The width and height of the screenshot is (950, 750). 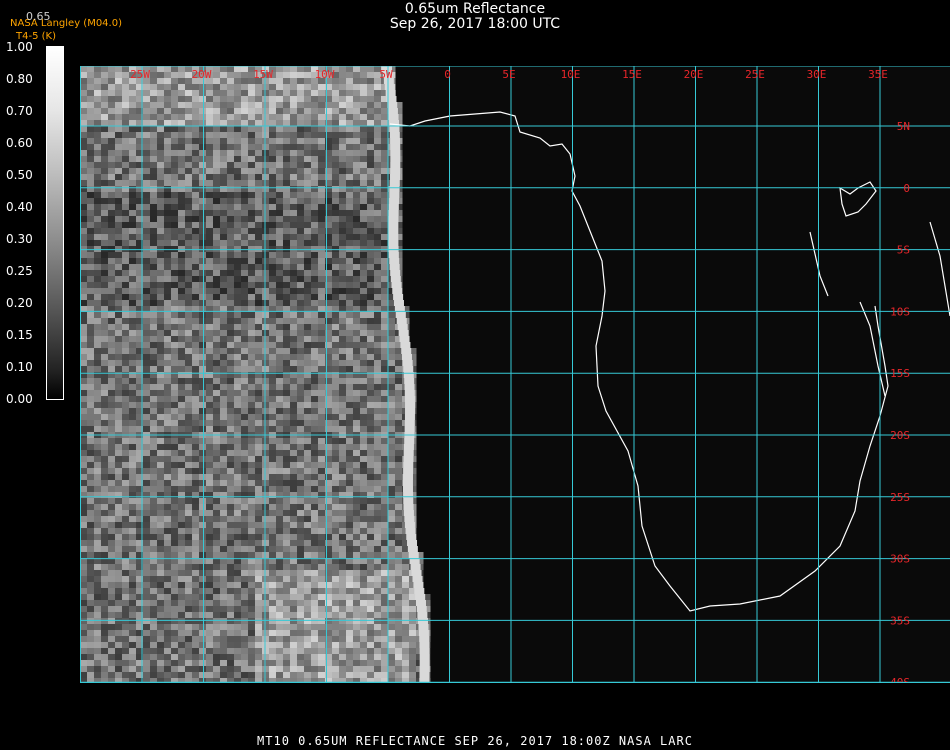 I want to click on longitude-label: 0, so click(x=447, y=74).